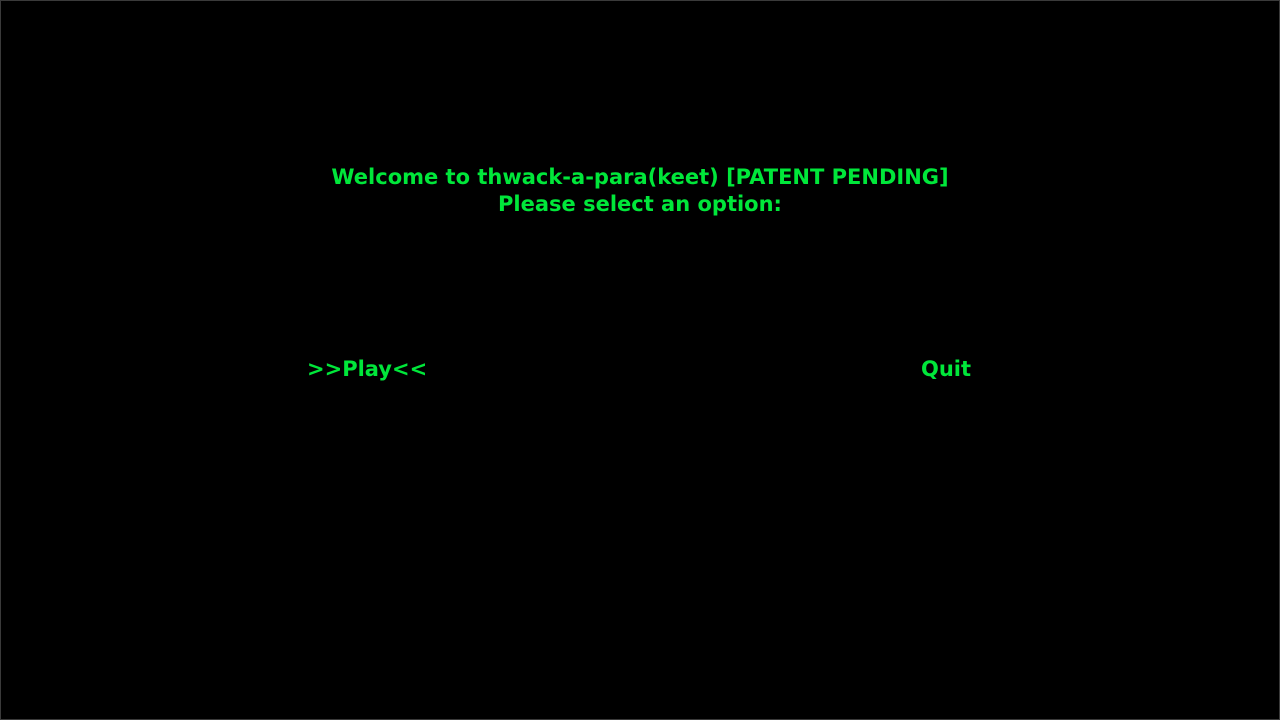 Image resolution: width=1280 pixels, height=720 pixels. Describe the element at coordinates (640, 204) in the screenshot. I see `select-prompt: Please select an option:` at that location.